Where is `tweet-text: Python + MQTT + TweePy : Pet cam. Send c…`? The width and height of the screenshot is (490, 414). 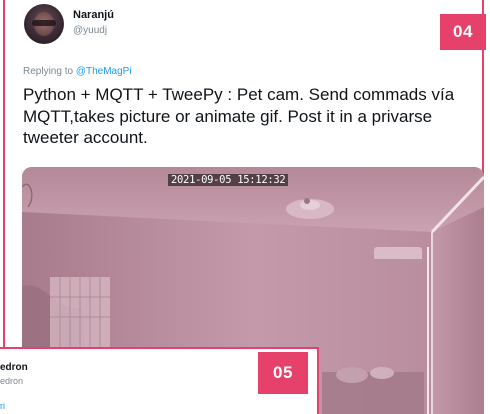
tweet-text: Python + MQTT + TweePy : Pet cam. Send c… is located at coordinates (239, 116).